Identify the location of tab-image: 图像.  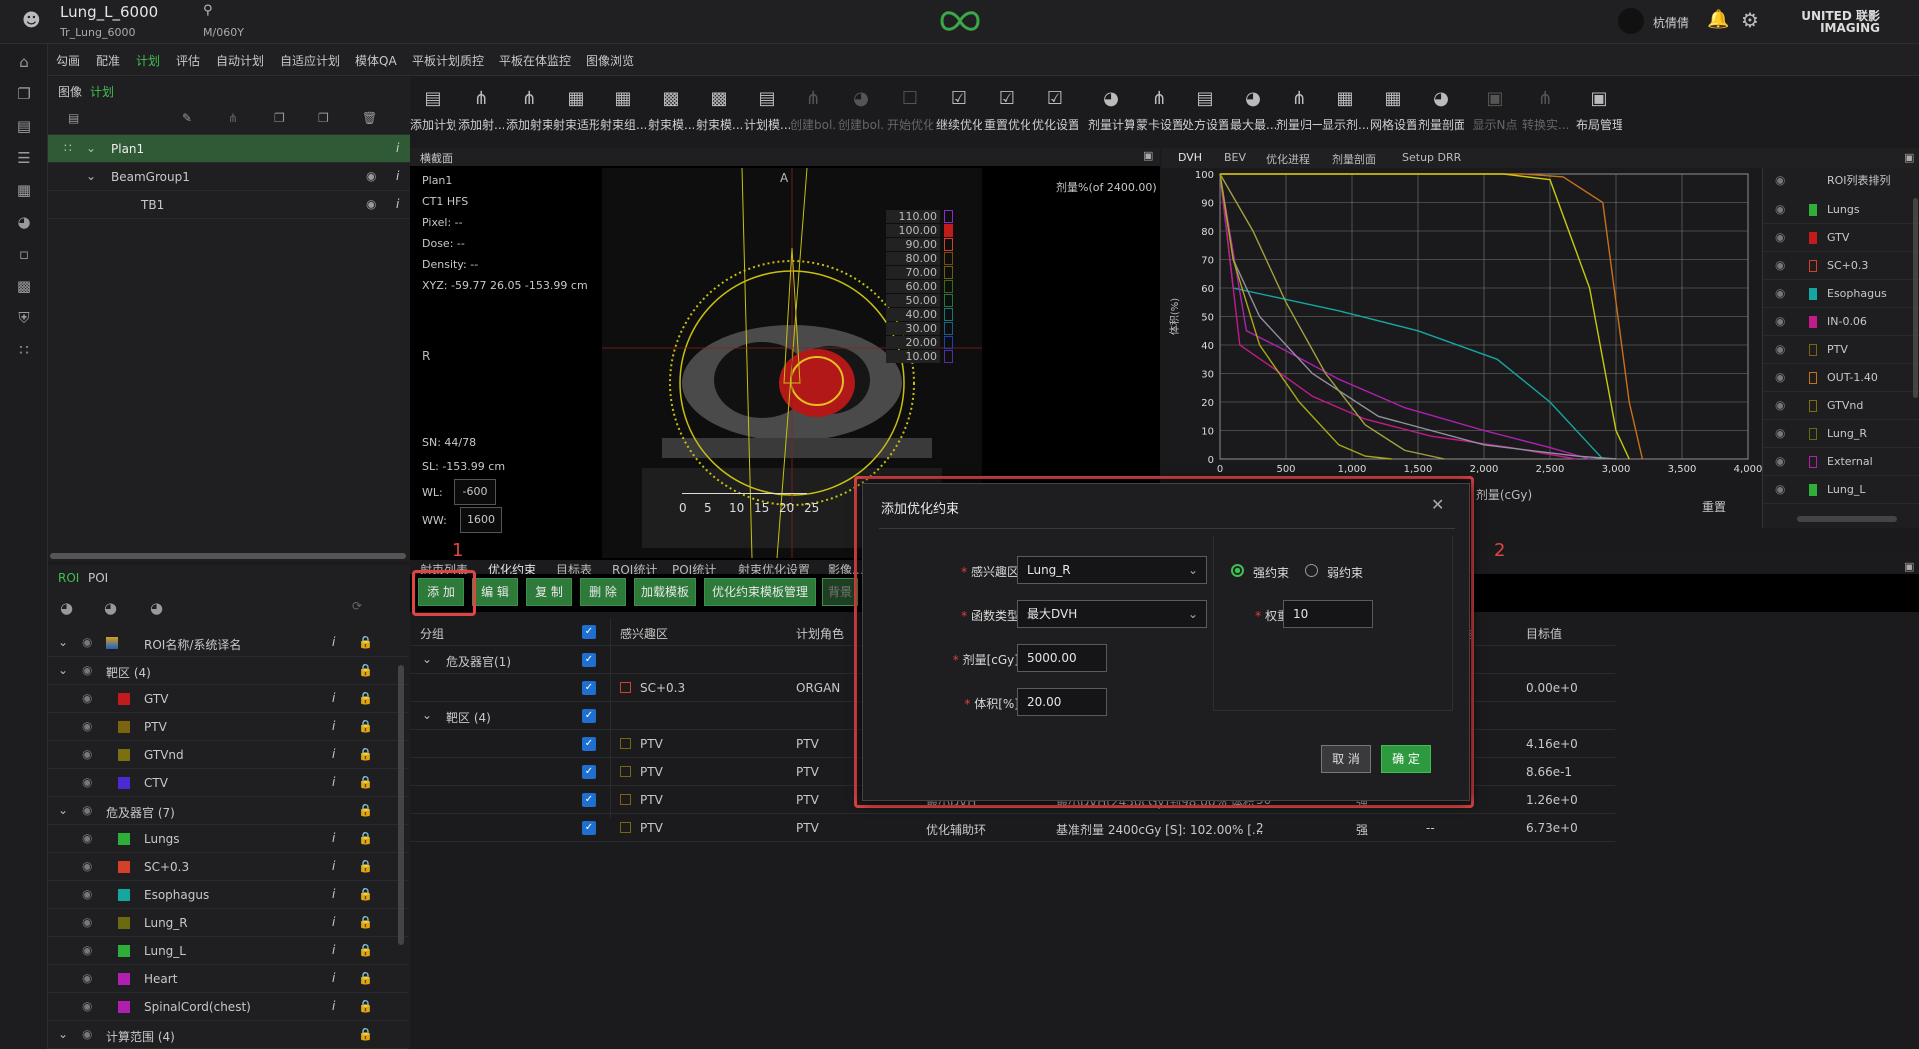
(70, 91).